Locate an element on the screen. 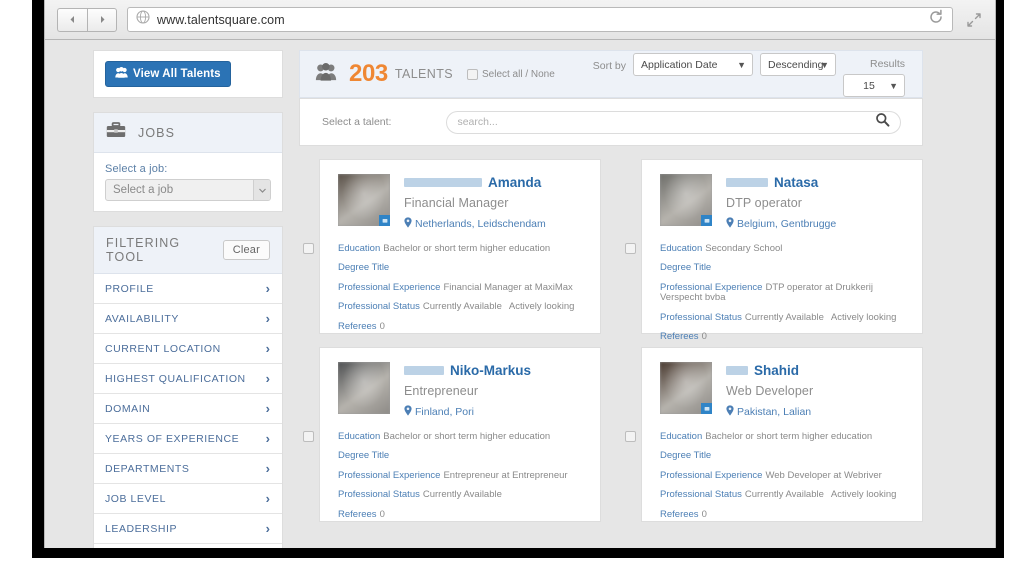 Image resolution: width=1036 pixels, height=570 pixels. nav-buttons is located at coordinates (87, 19).